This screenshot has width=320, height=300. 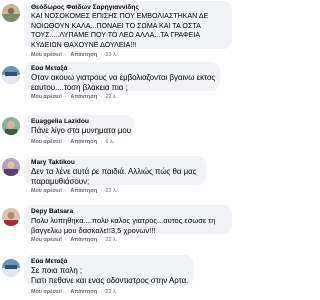 What do you see at coordinates (84, 44) in the screenshot?
I see `comment-text-line: ΚΥΔΕΙΩΝ ΘΑΧΟΥΝΕ ΔΟΥΛΕΙΑ!!!` at bounding box center [84, 44].